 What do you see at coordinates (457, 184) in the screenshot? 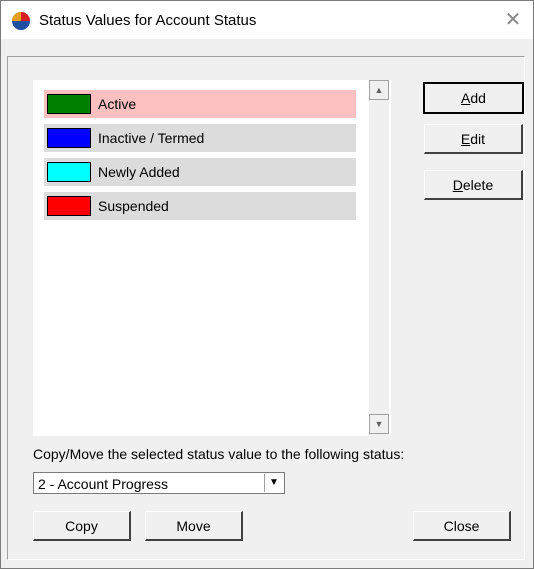
I see `delete-mnemonic: D` at bounding box center [457, 184].